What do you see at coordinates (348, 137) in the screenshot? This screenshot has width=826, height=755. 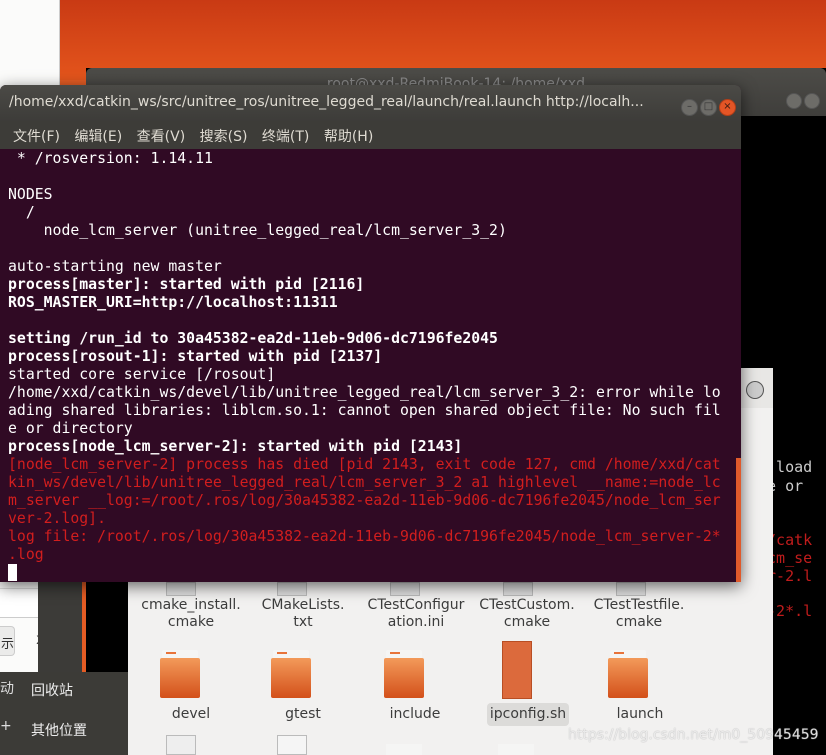 I see `menu-help: 帮助(H)` at bounding box center [348, 137].